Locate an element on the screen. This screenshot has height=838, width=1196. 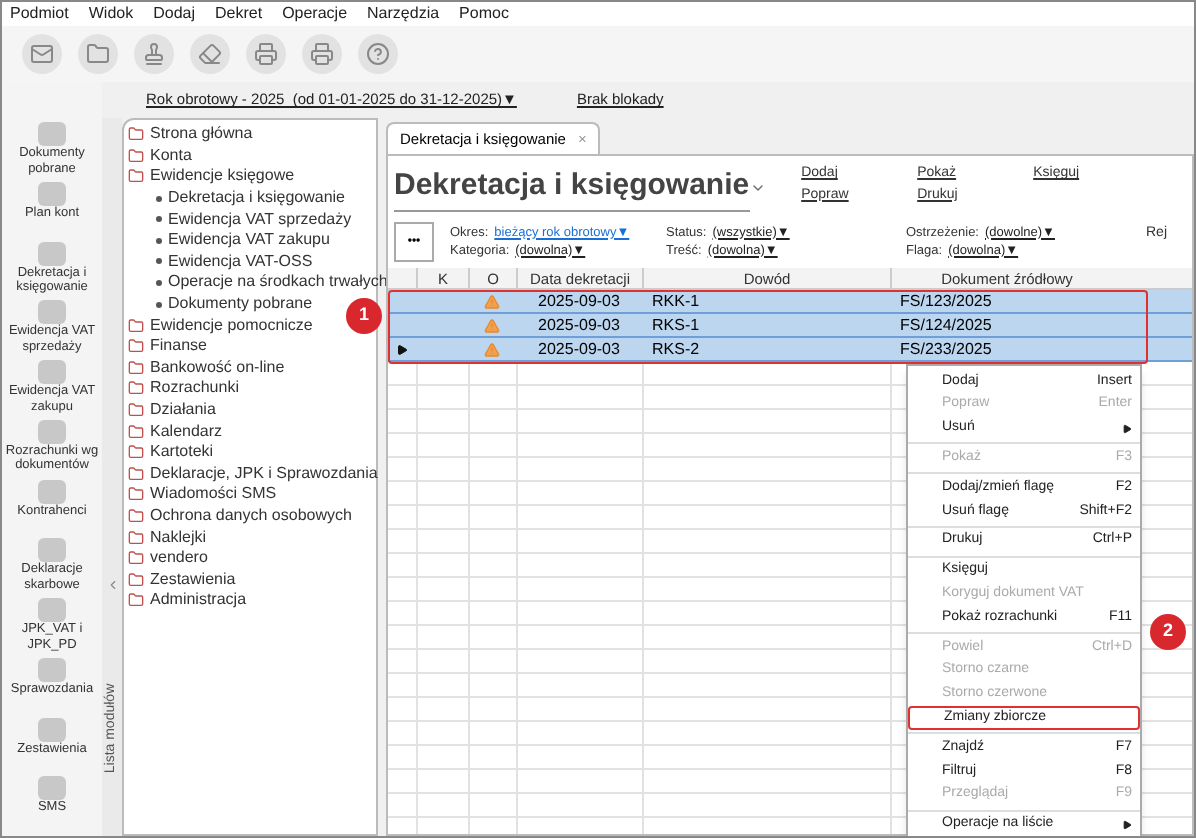
tree-item: Dekretacja i księgowanie is located at coordinates (256, 198).